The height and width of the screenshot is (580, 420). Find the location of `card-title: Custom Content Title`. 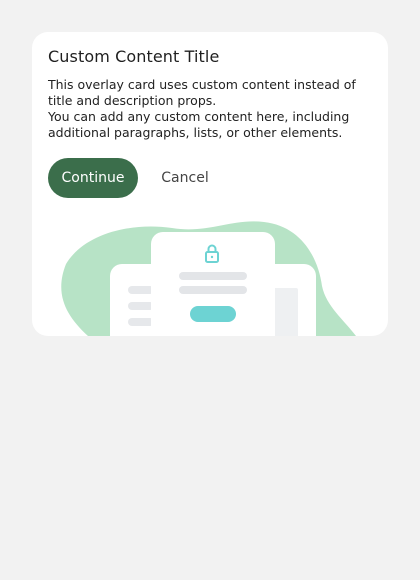

card-title: Custom Content Title is located at coordinates (134, 56).